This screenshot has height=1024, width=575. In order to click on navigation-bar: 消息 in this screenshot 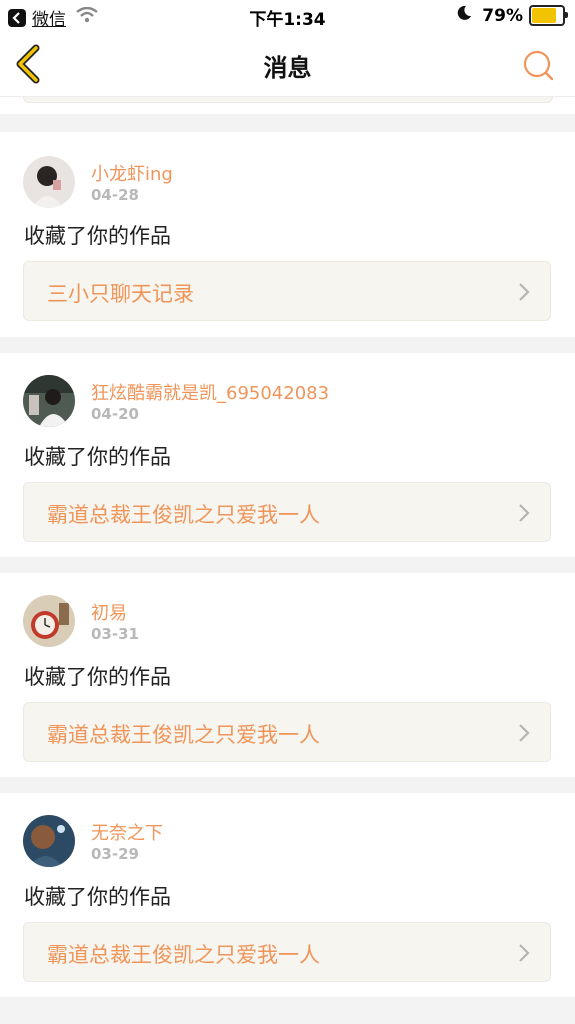, I will do `click(287, 65)`.